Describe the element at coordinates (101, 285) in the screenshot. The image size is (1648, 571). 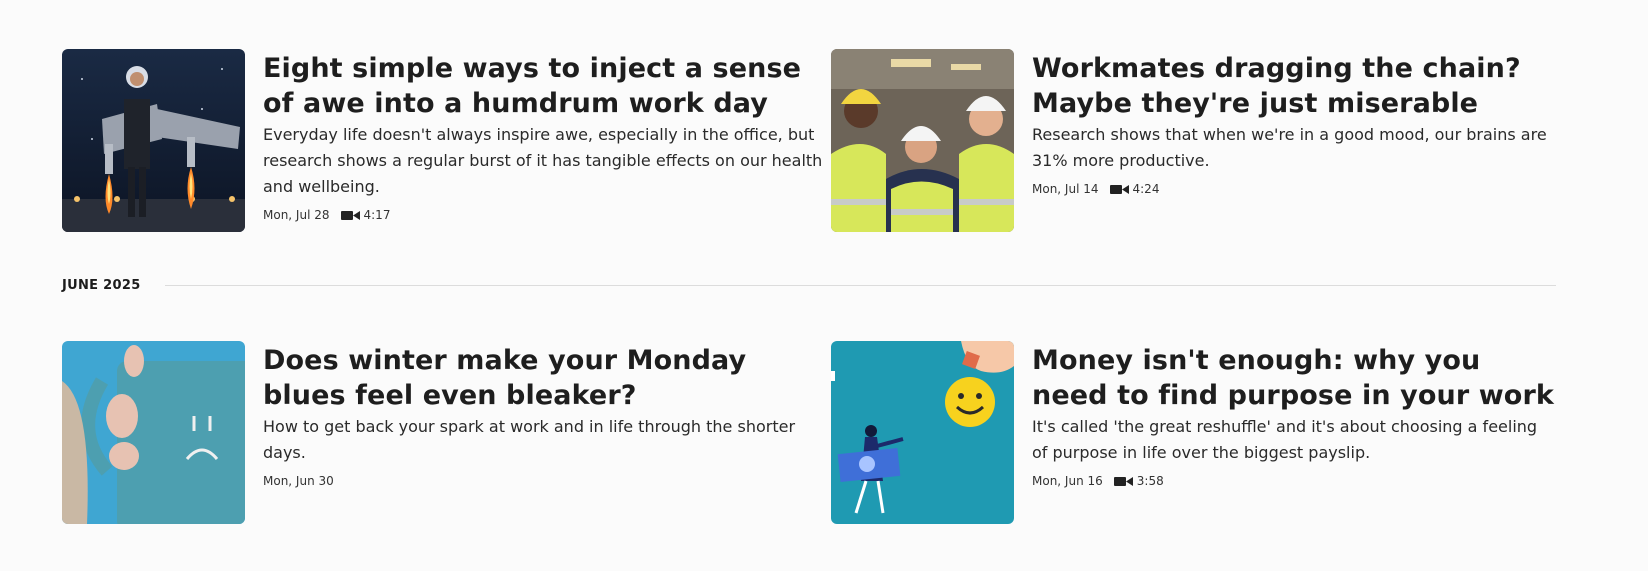
I see `month-label: JUNE 2025` at that location.